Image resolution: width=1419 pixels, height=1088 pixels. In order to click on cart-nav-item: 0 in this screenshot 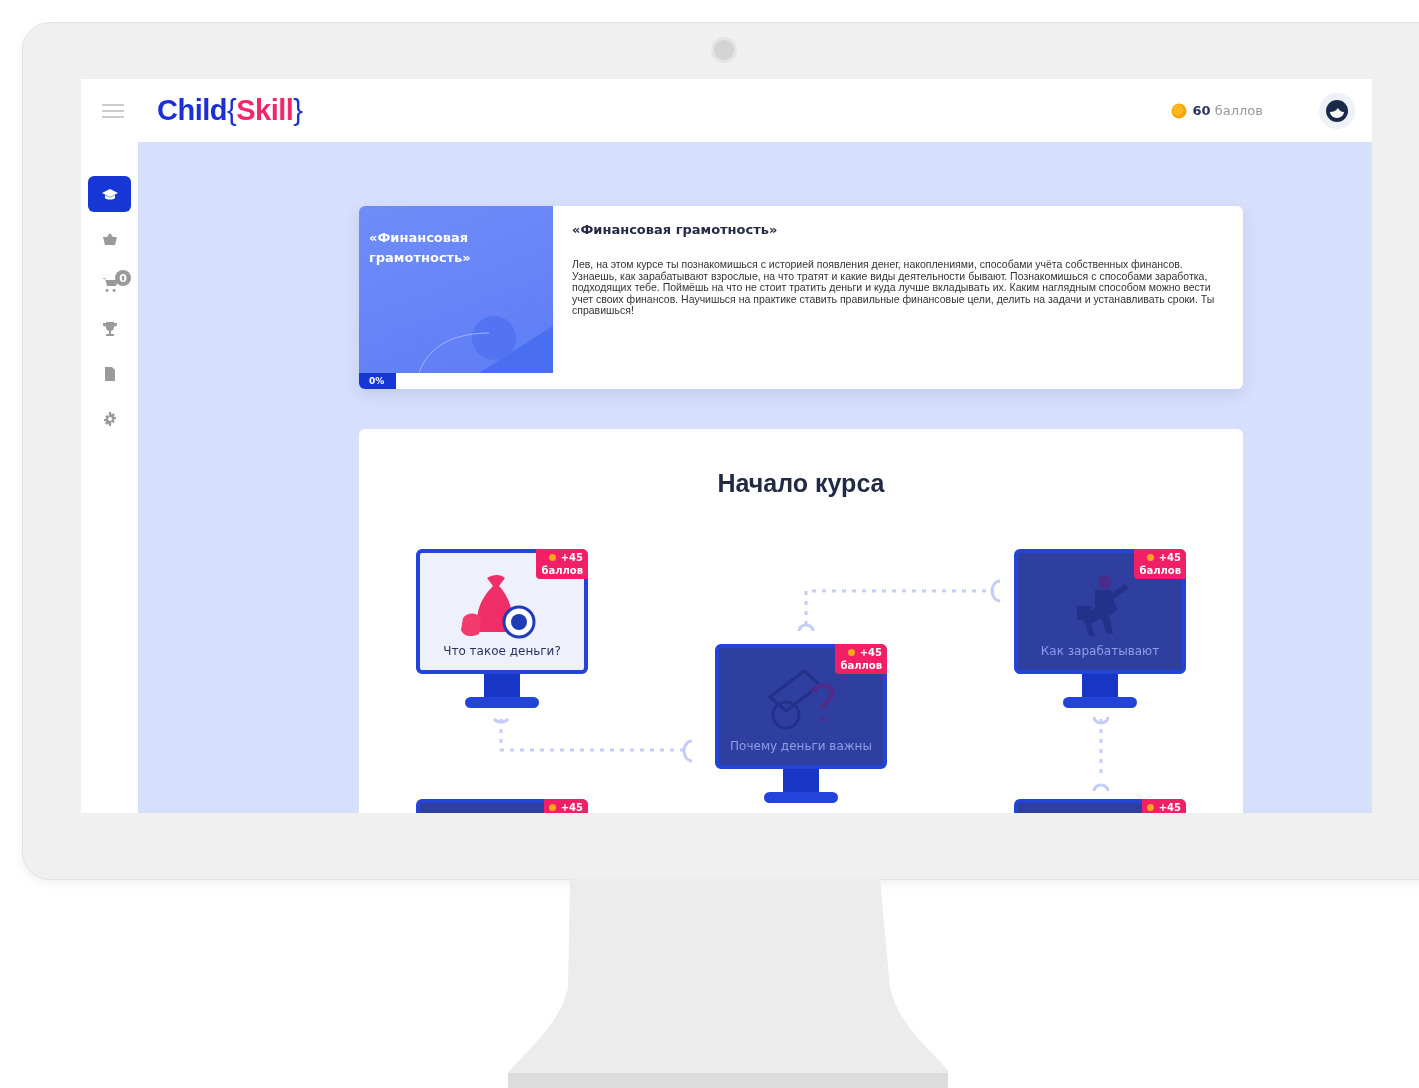, I will do `click(109, 284)`.